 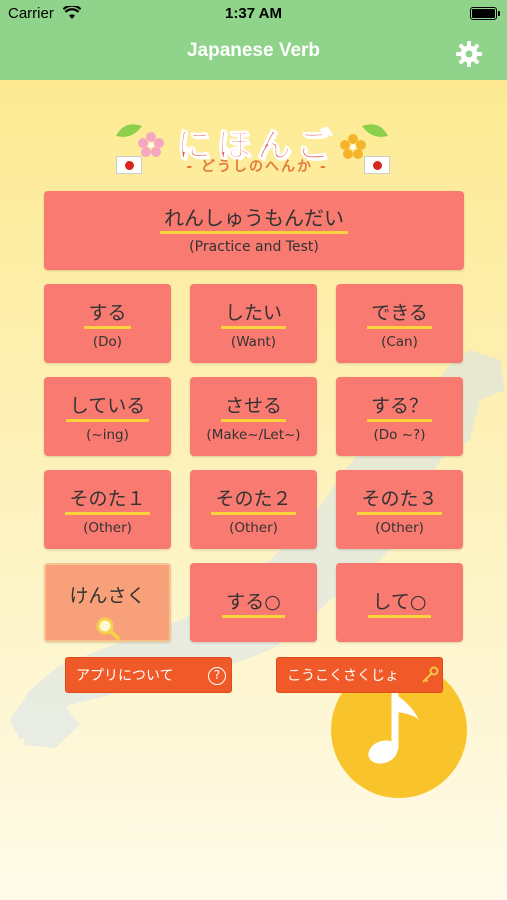 I want to click on button-label-en: (Do), so click(x=107, y=342).